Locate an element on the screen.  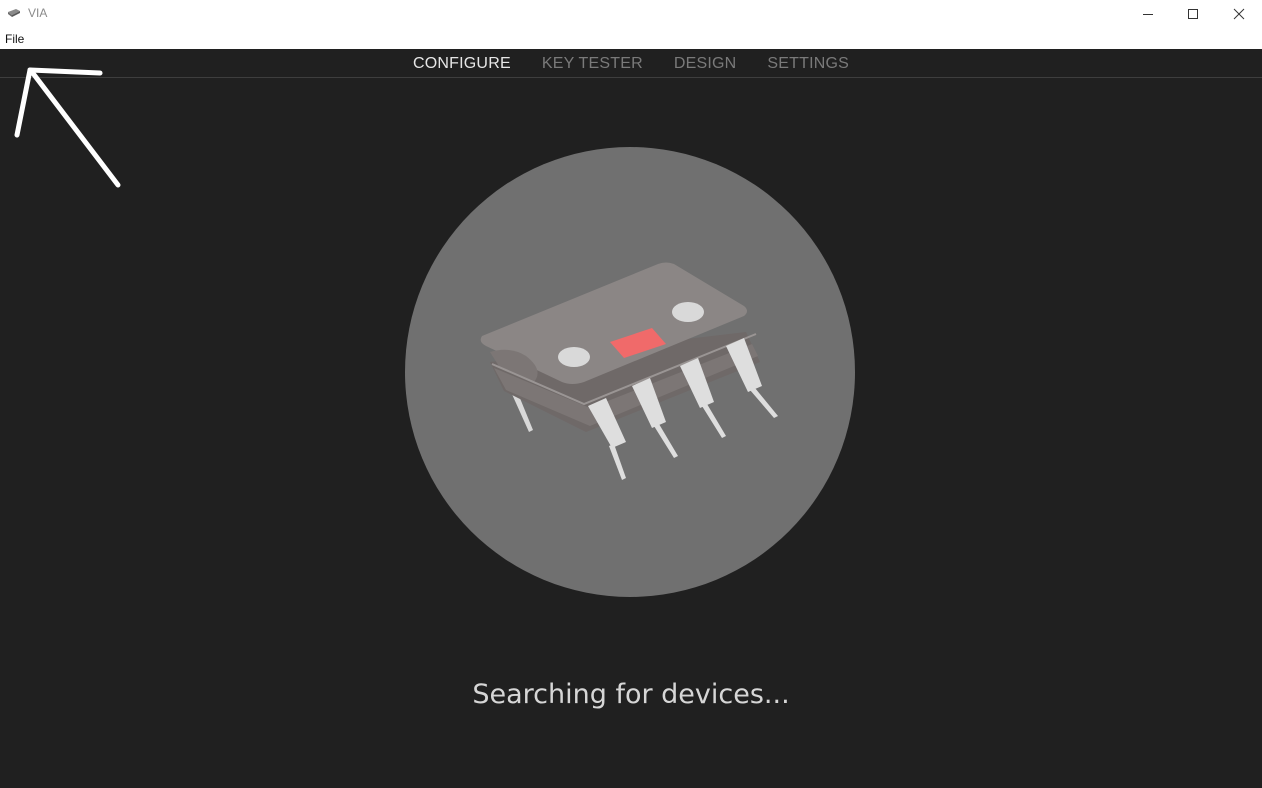
maximize-button is located at coordinates (1193, 13).